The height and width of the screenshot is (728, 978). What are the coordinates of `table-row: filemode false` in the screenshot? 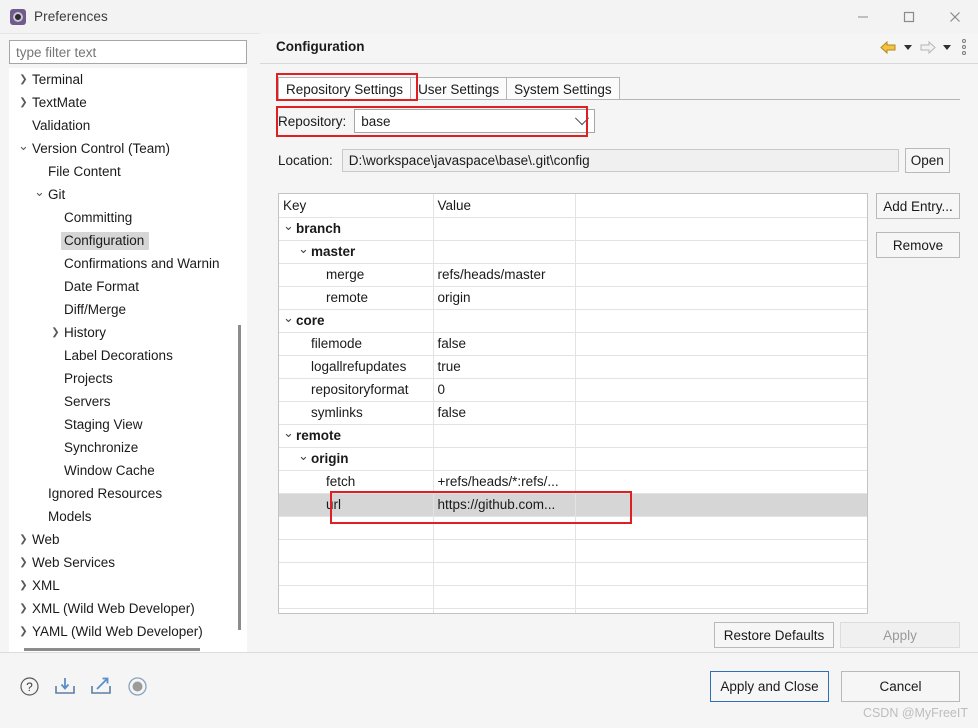 It's located at (573, 344).